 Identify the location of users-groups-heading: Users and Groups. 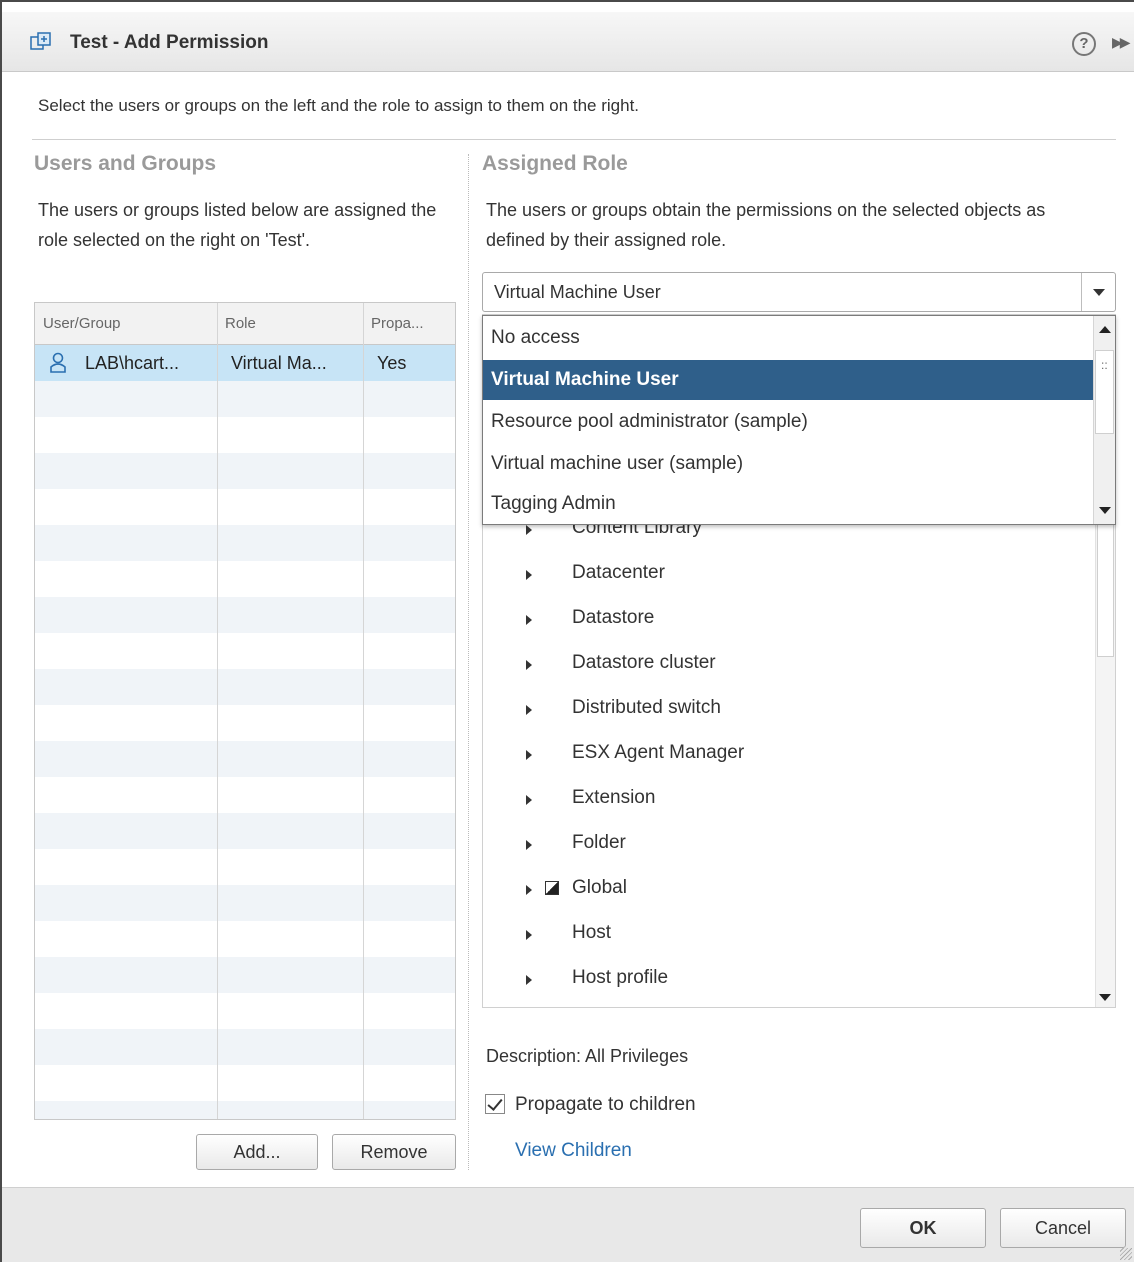
(125, 163).